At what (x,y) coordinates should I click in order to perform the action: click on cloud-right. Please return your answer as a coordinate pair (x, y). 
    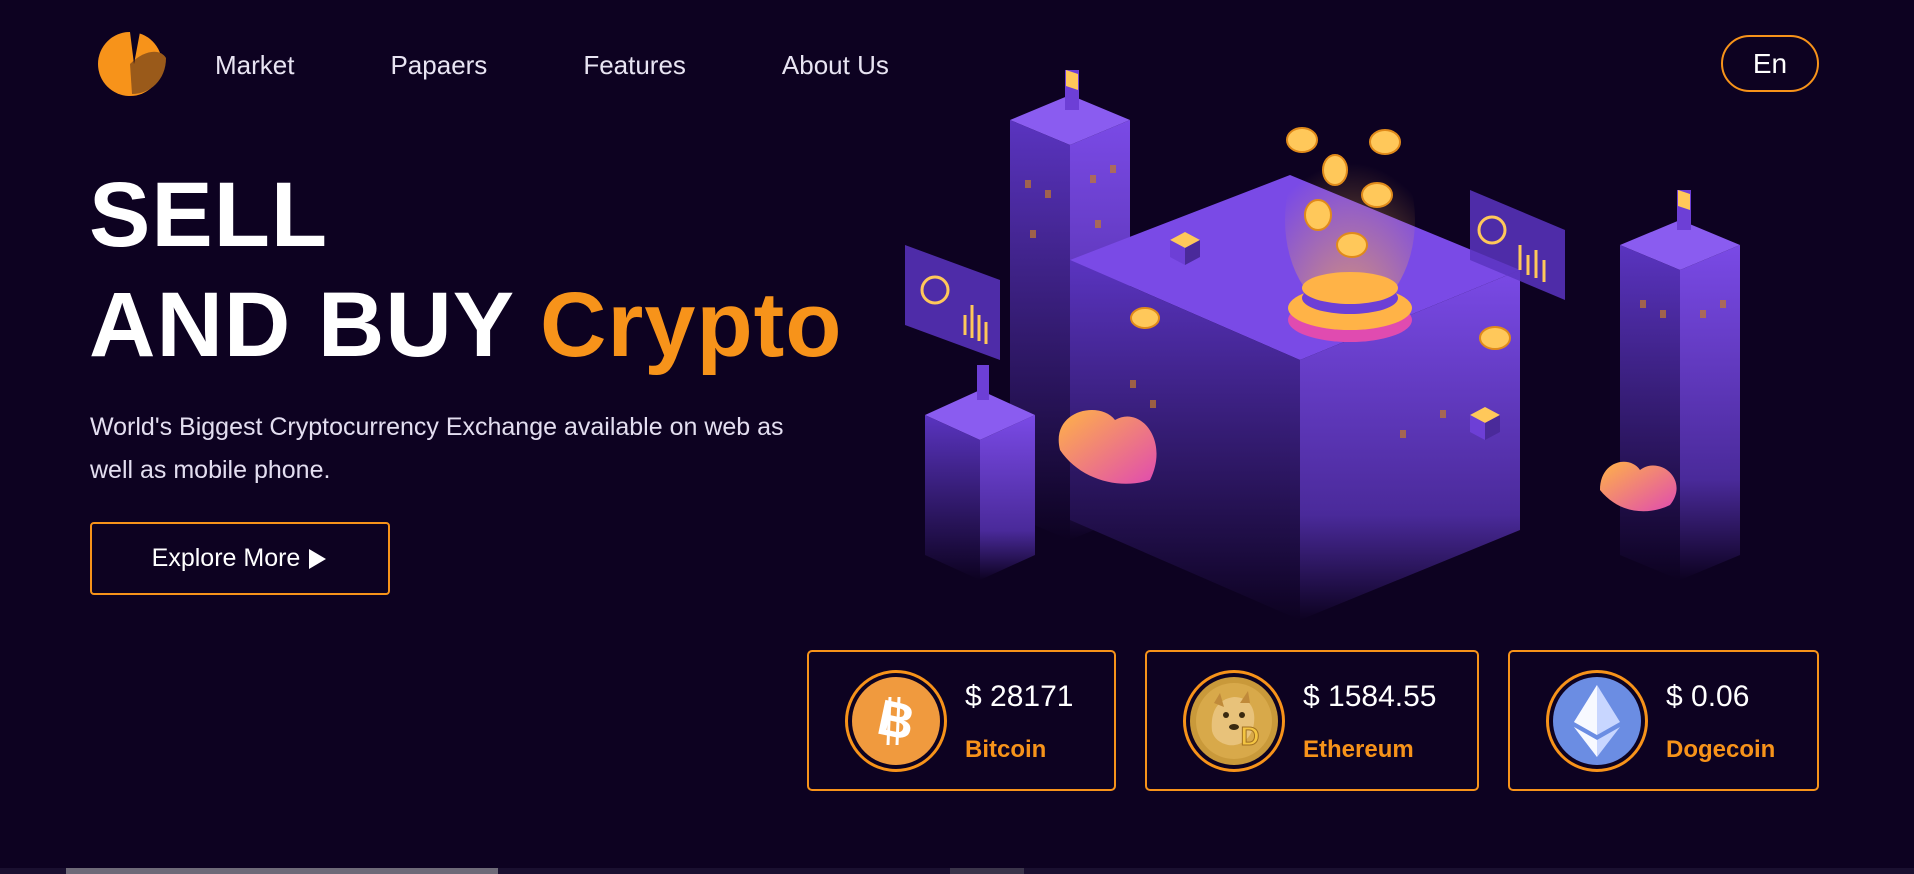
    Looking at the image, I should click on (1638, 486).